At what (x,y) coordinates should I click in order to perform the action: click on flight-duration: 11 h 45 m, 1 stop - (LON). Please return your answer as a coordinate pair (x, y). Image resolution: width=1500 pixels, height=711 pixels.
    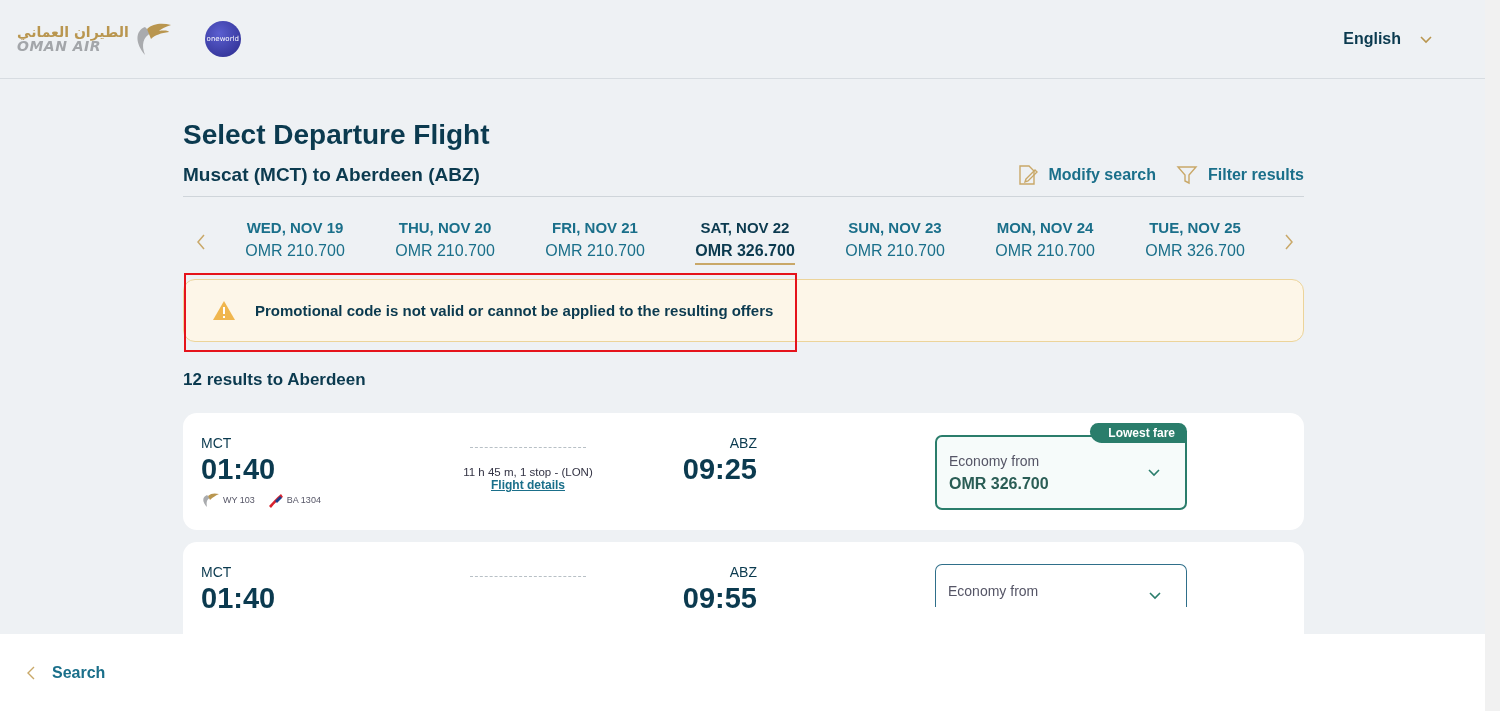
    Looking at the image, I should click on (528, 472).